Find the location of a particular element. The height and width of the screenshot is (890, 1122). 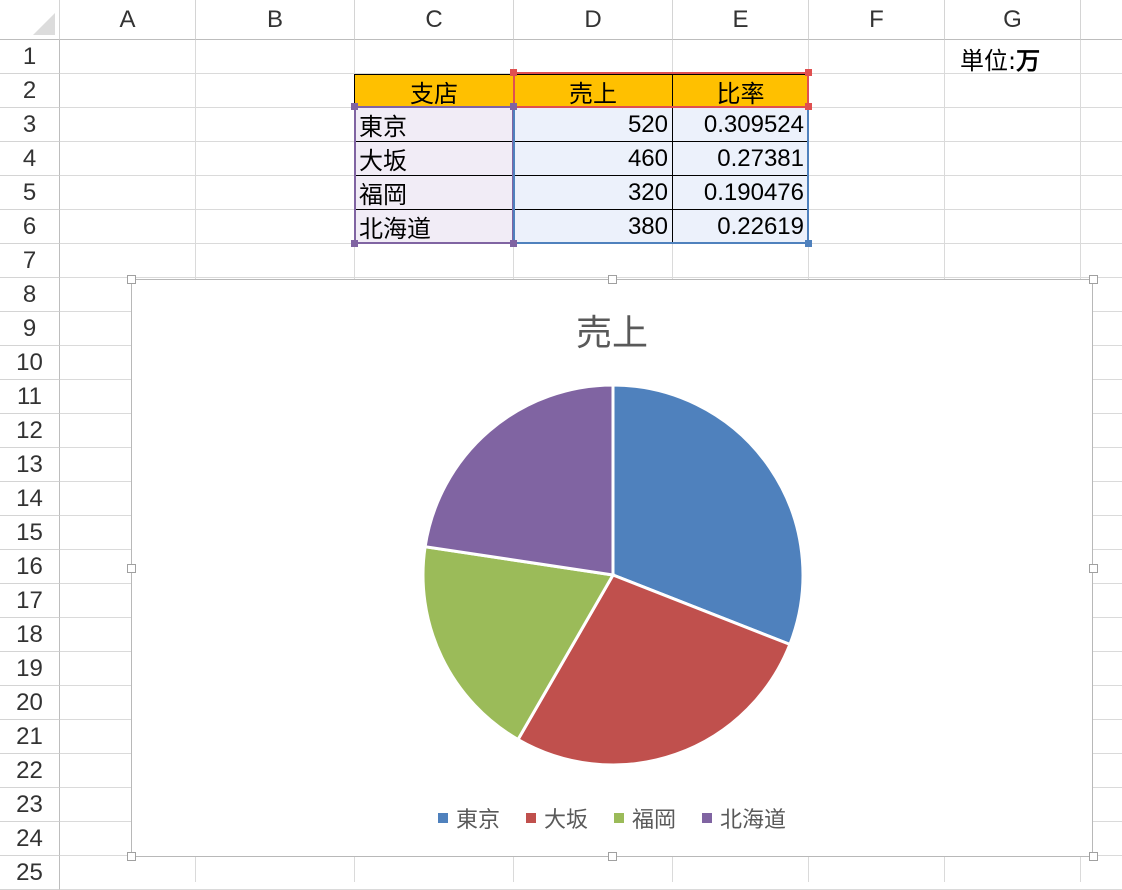

unit-cell: 単位: 万 is located at coordinates (1000, 58).